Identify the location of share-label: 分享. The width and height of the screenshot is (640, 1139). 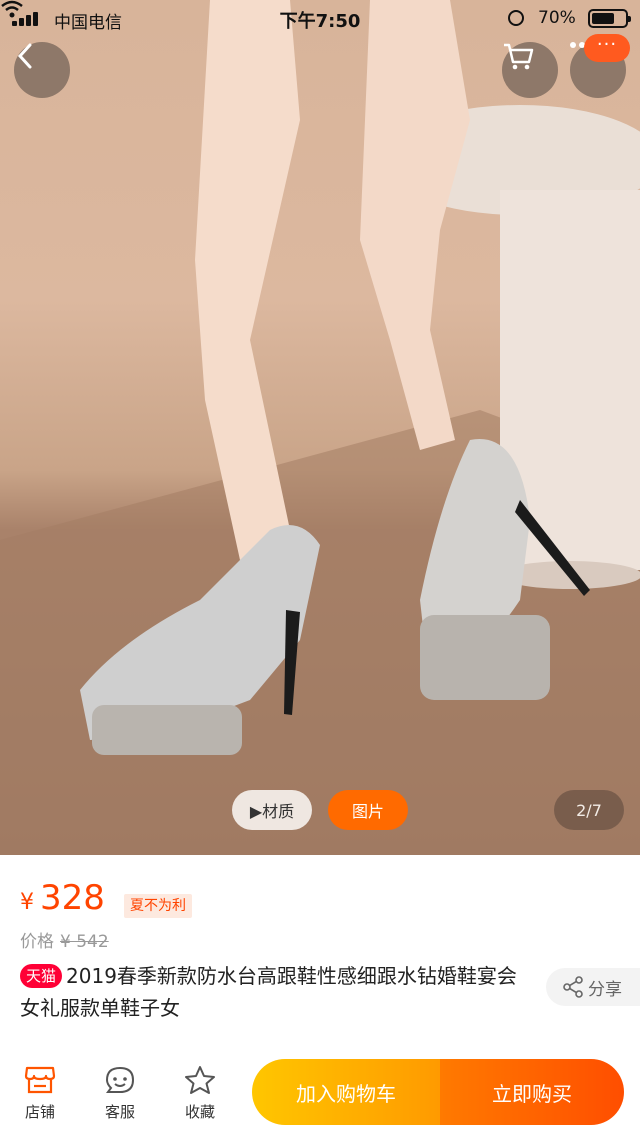
(605, 989).